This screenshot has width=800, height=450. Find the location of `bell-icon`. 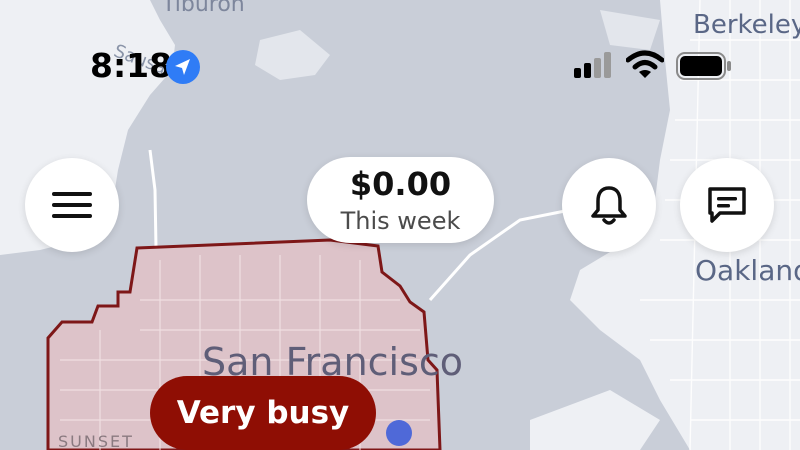

bell-icon is located at coordinates (609, 205).